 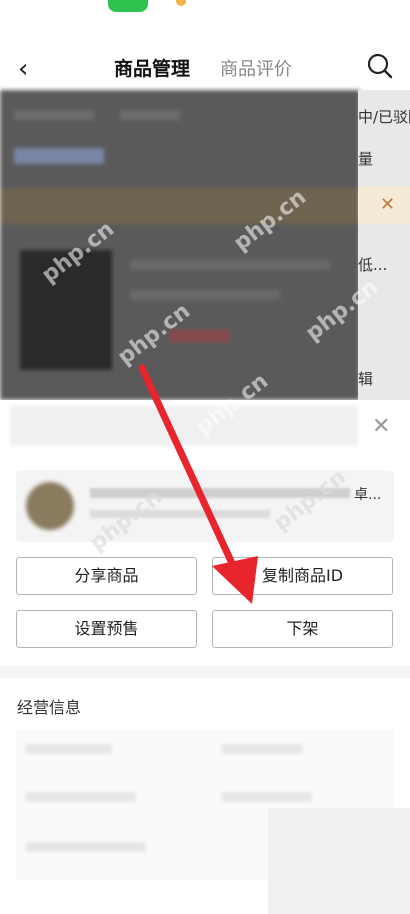 What do you see at coordinates (49, 707) in the screenshot?
I see `business-info-title: 经营信息` at bounding box center [49, 707].